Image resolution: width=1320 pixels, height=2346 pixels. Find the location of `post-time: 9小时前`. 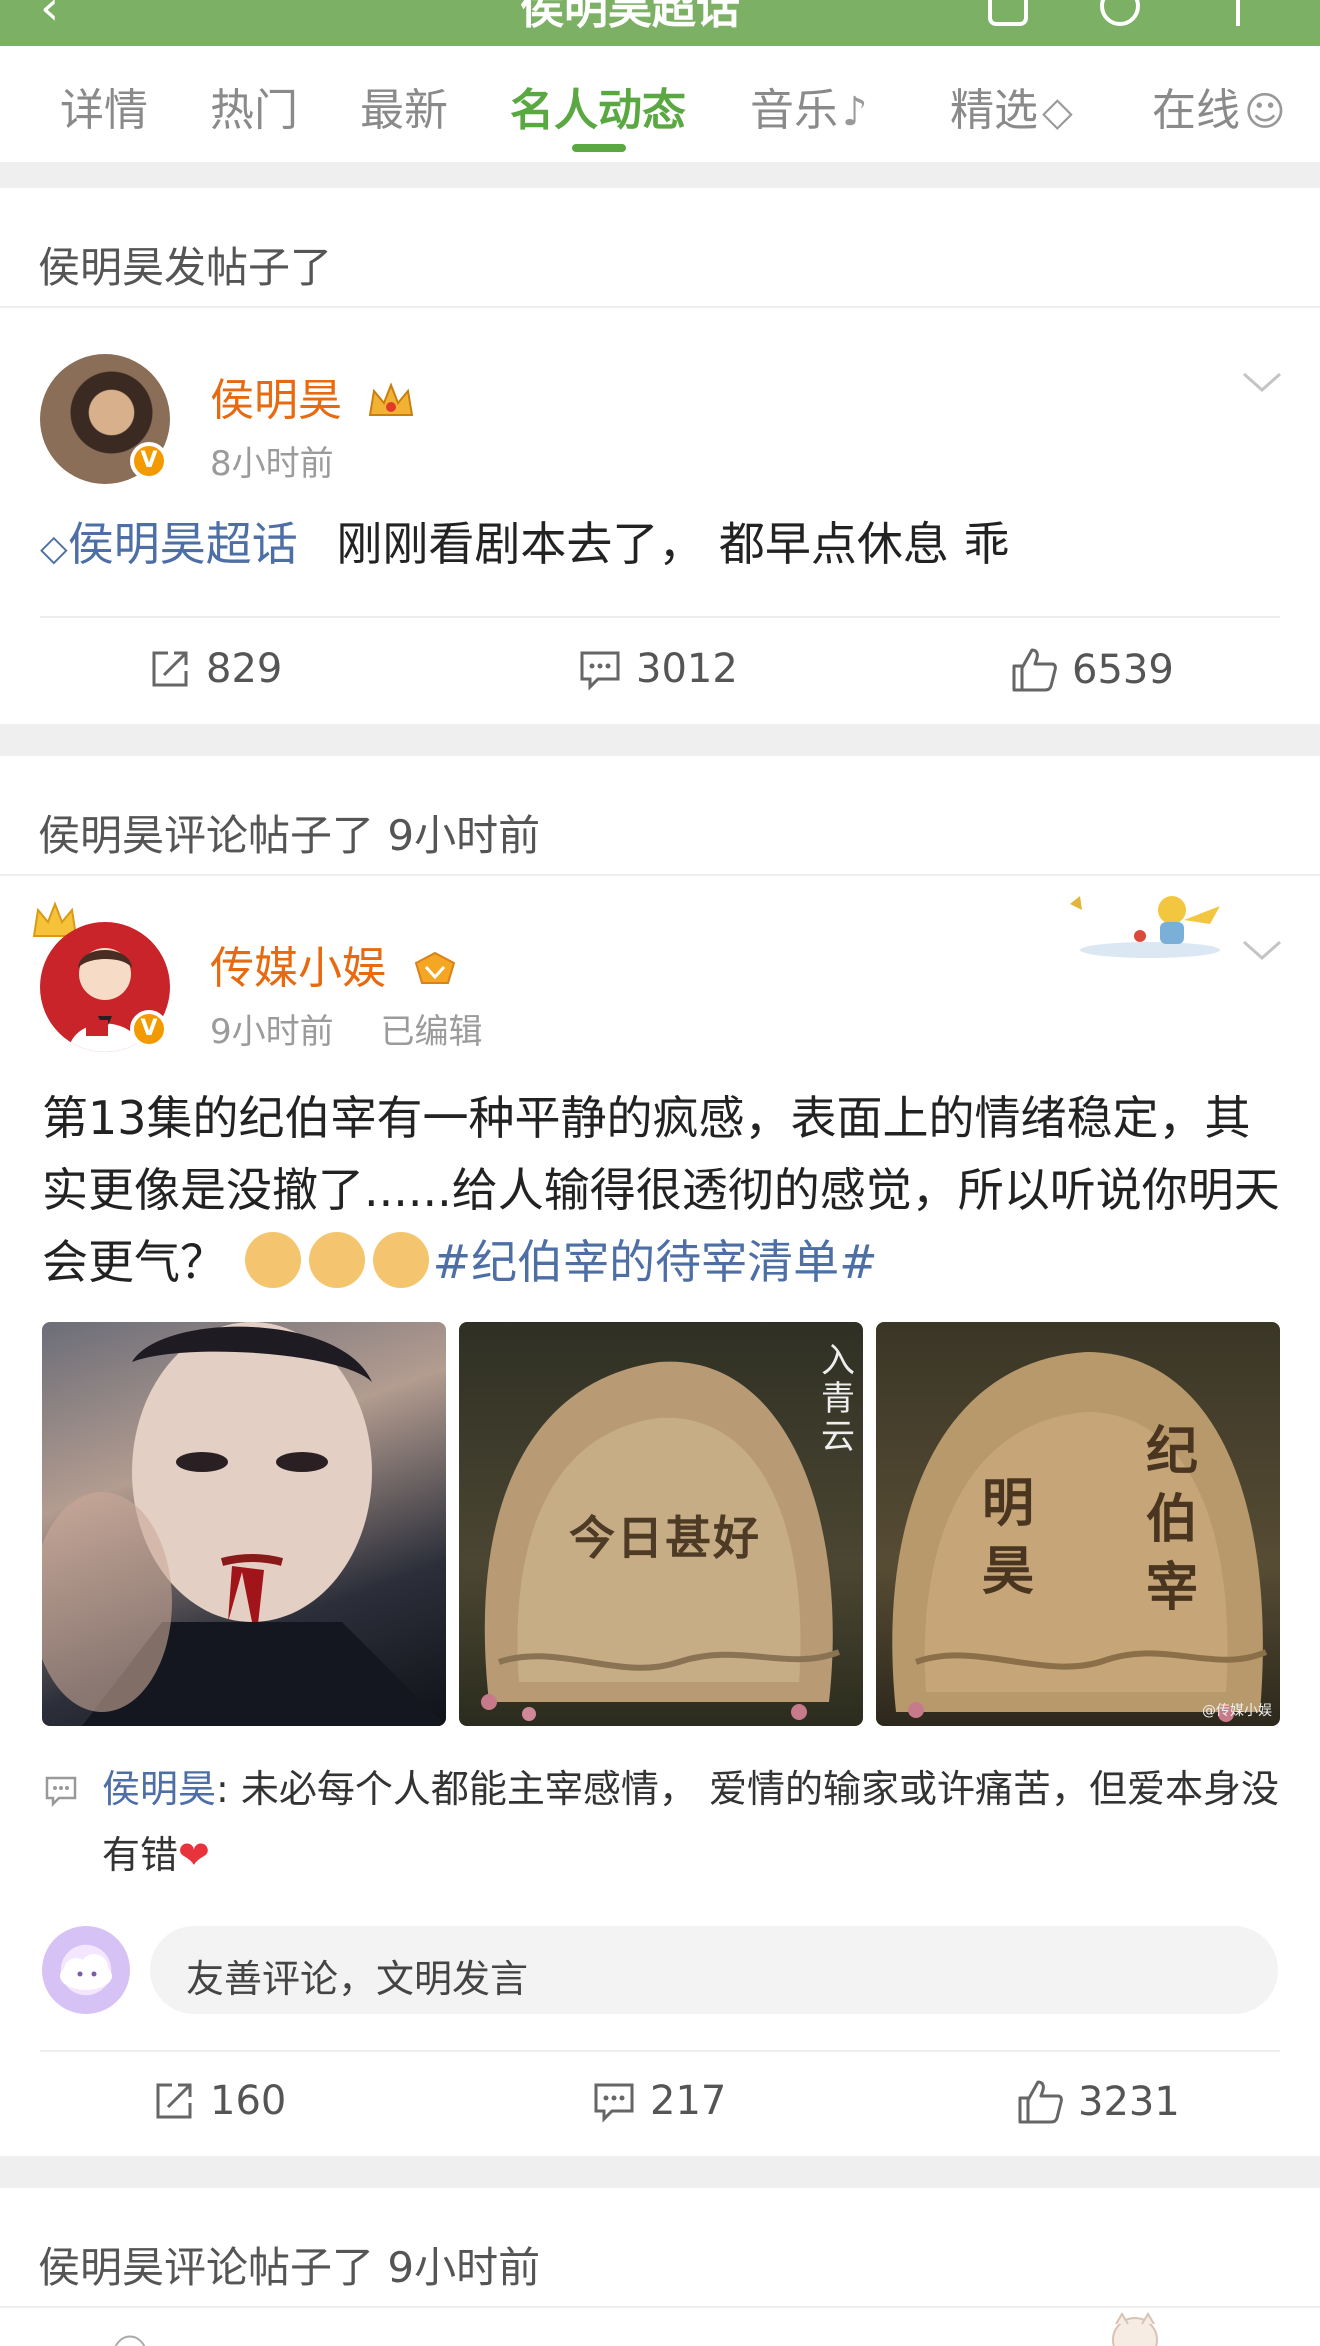

post-time: 9小时前 is located at coordinates (272, 1032).